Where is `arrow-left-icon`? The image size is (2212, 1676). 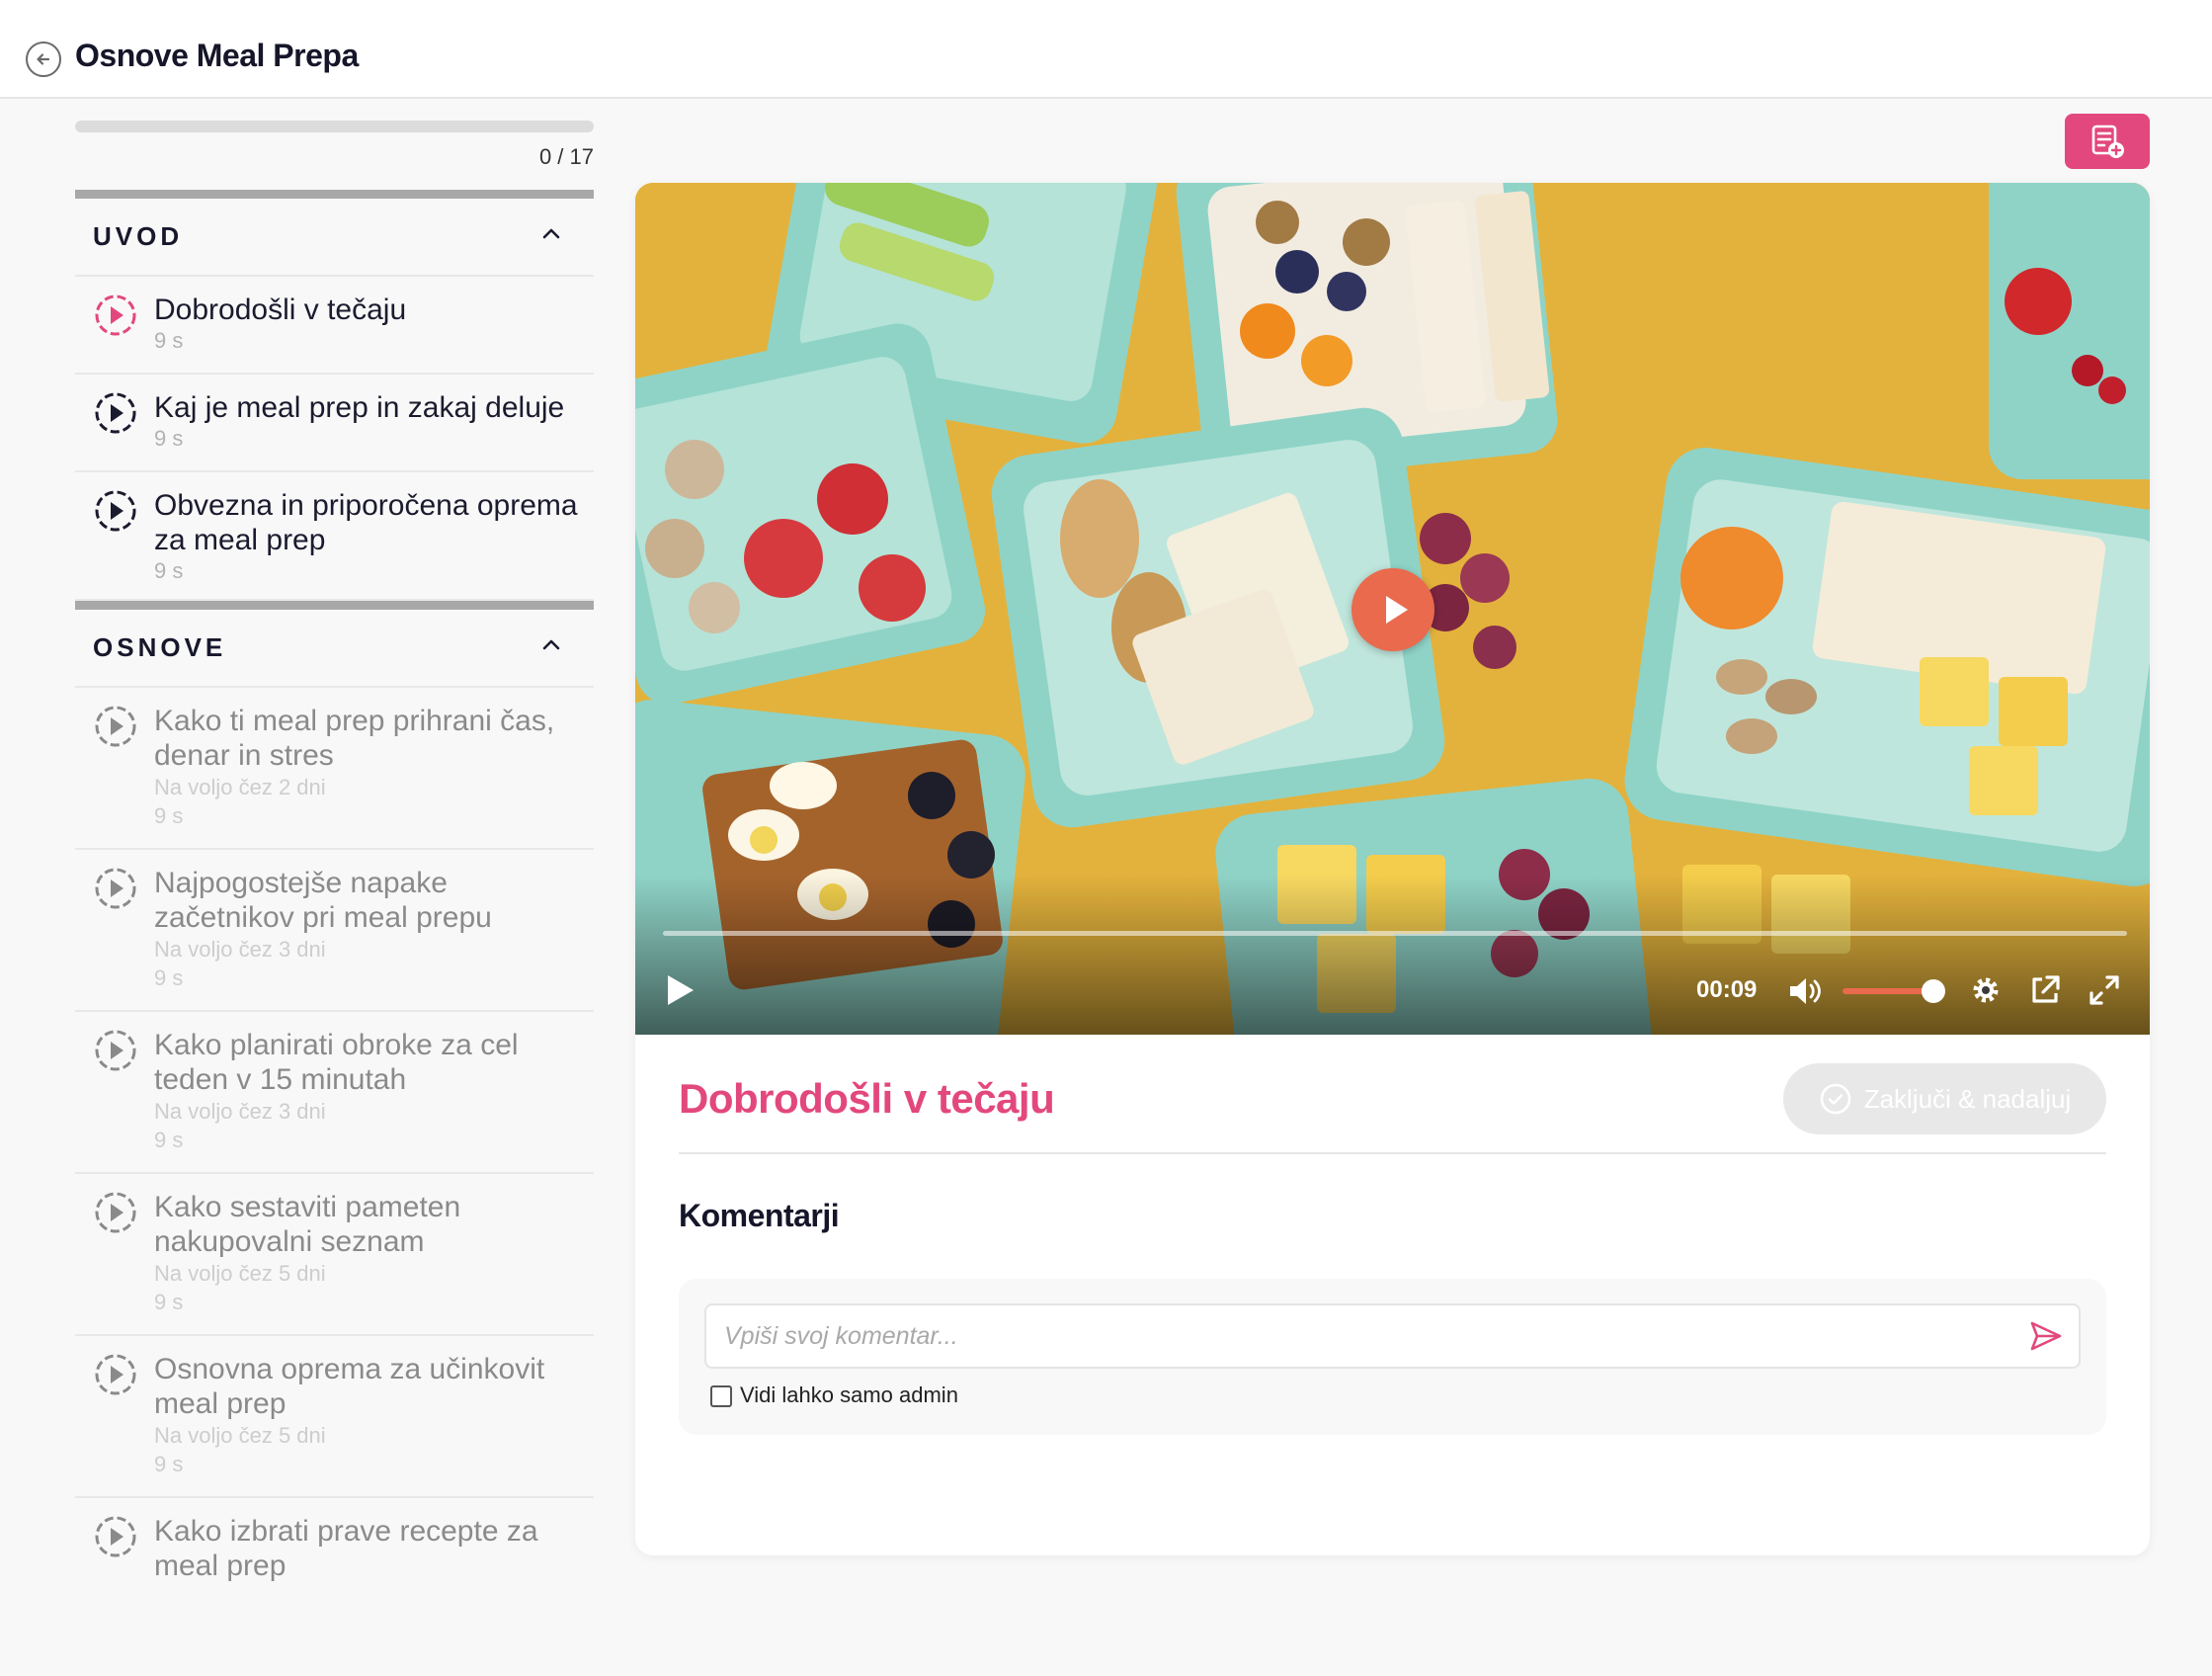
arrow-left-icon is located at coordinates (43, 59).